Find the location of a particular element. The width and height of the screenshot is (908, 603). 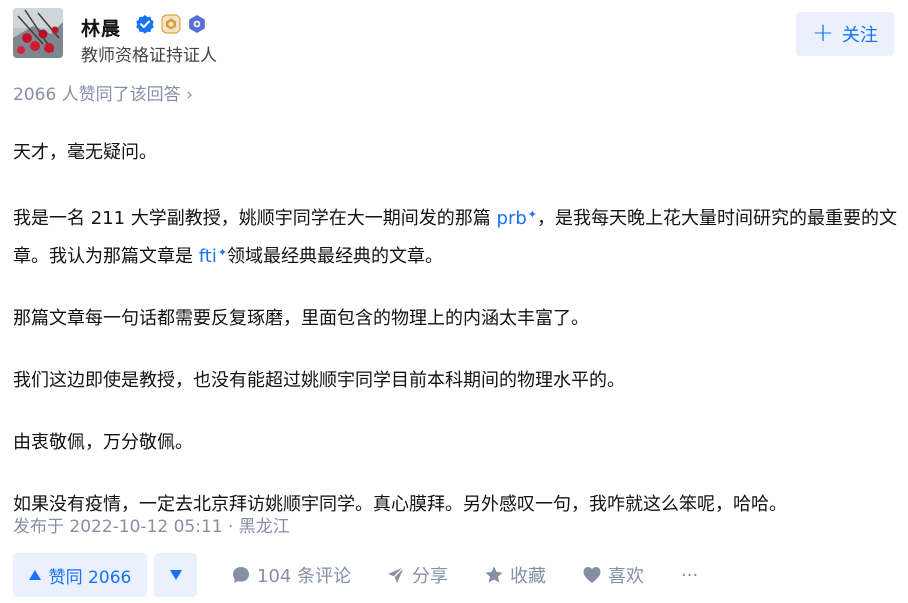

keyword-link-prb: prb is located at coordinates (512, 218).